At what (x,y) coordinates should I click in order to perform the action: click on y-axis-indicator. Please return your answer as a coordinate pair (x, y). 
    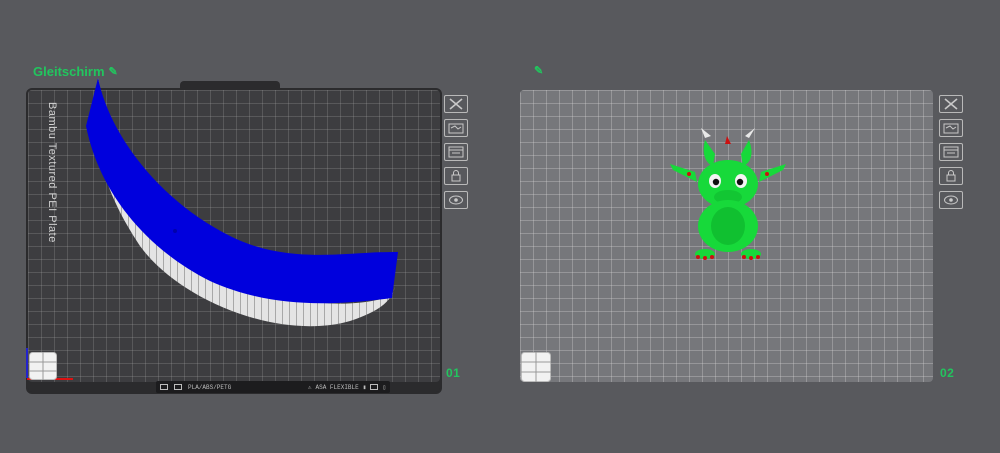
    Looking at the image, I should click on (27, 363).